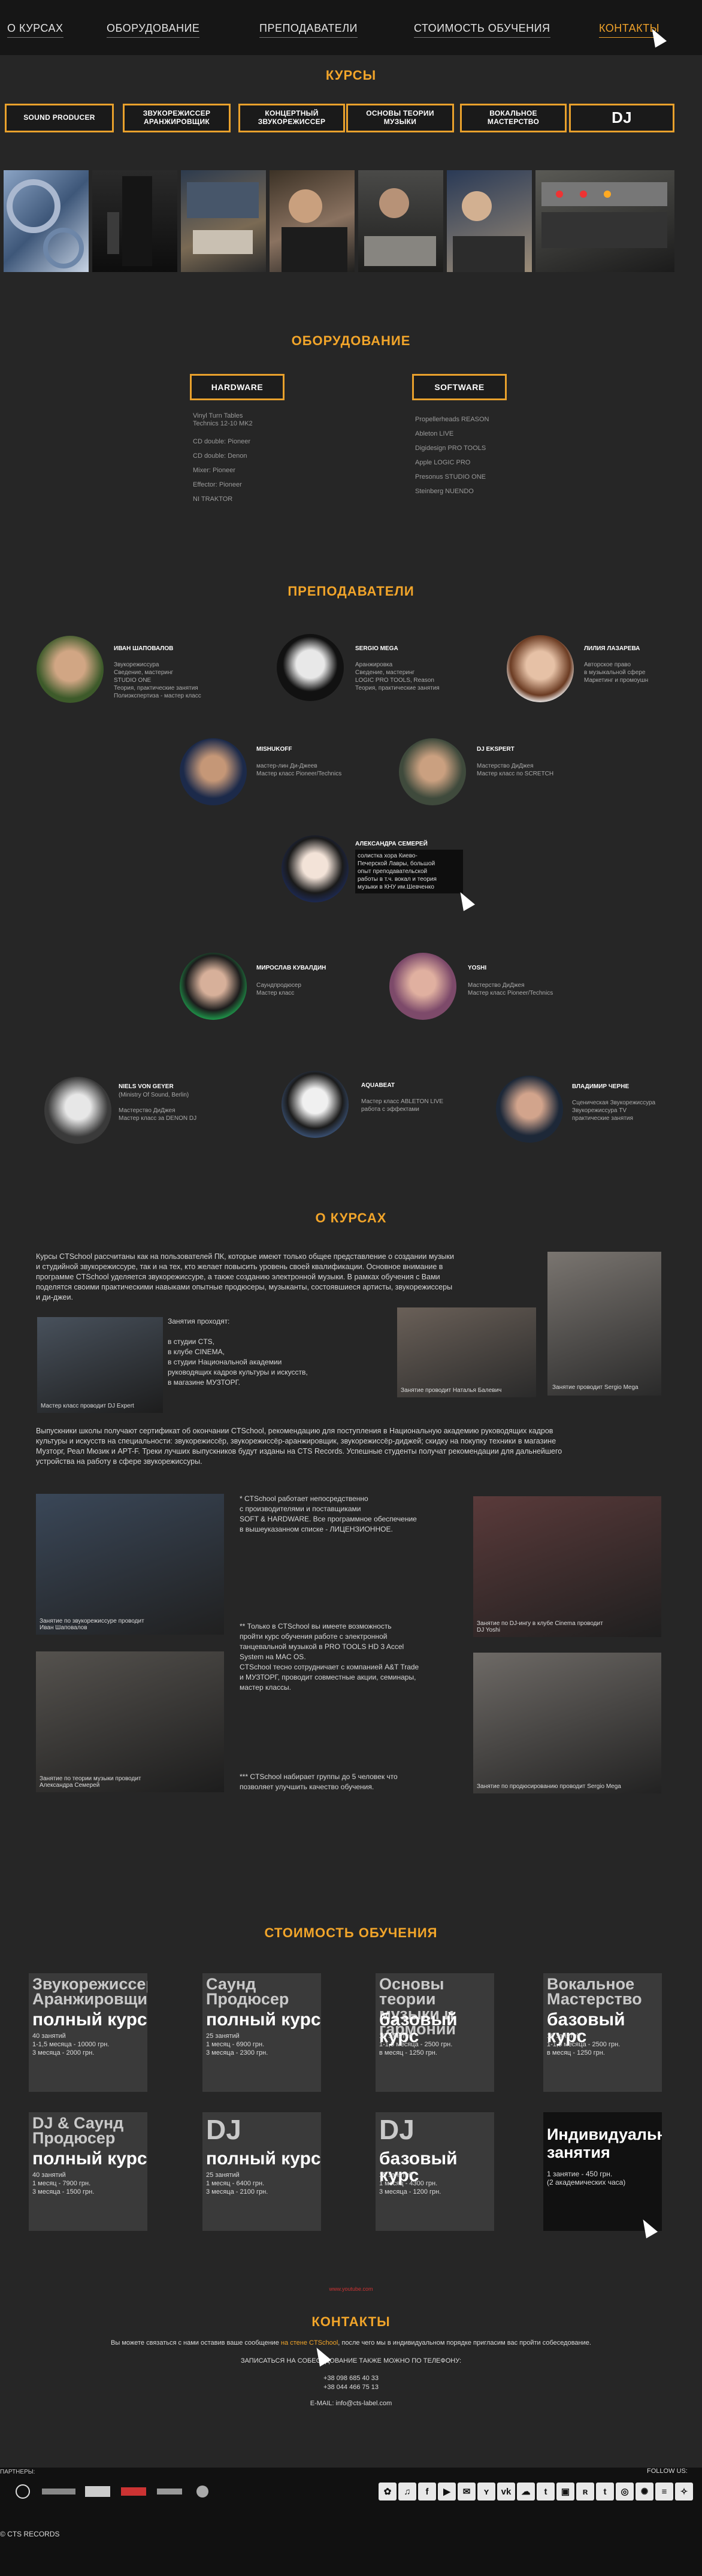 This screenshot has width=702, height=2576. Describe the element at coordinates (625, 2492) in the screenshot. I see `social-icon: ◎` at that location.